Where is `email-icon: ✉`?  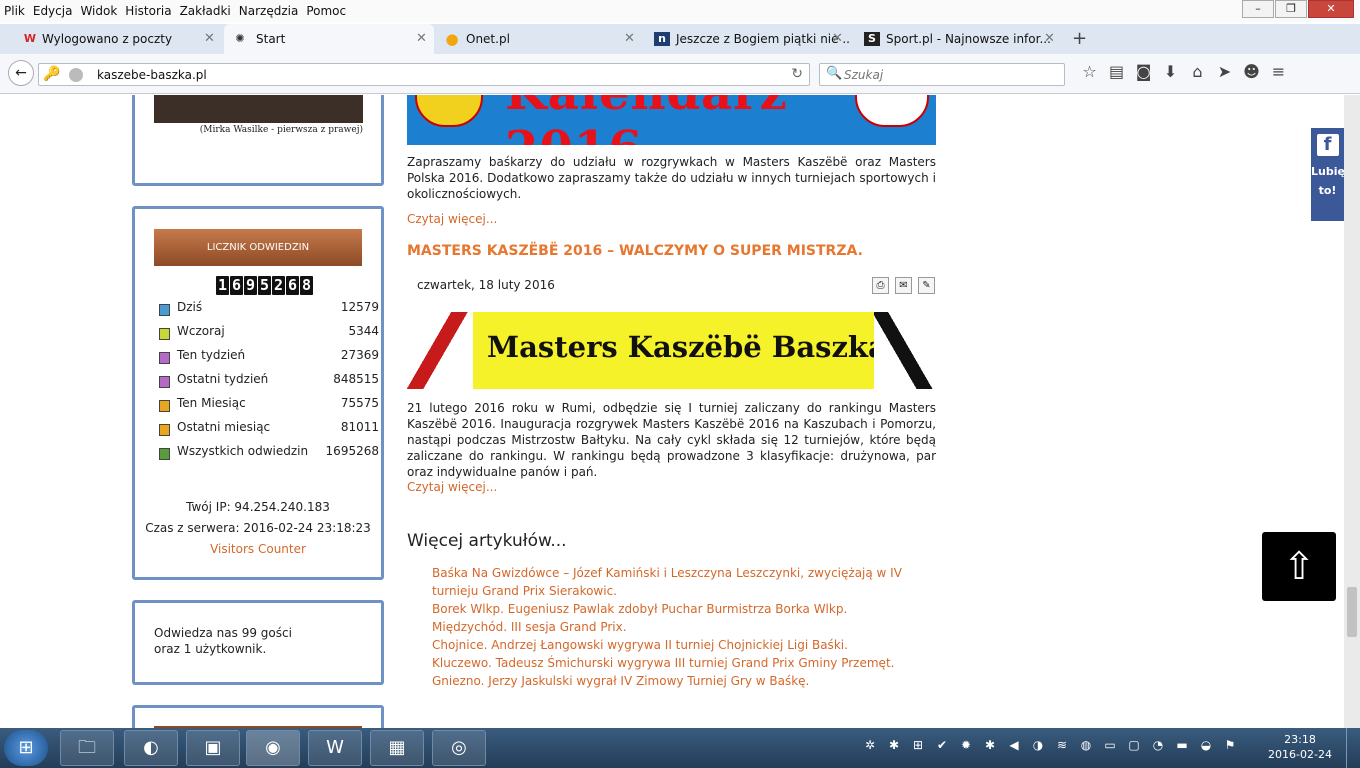
email-icon: ✉ is located at coordinates (903, 285).